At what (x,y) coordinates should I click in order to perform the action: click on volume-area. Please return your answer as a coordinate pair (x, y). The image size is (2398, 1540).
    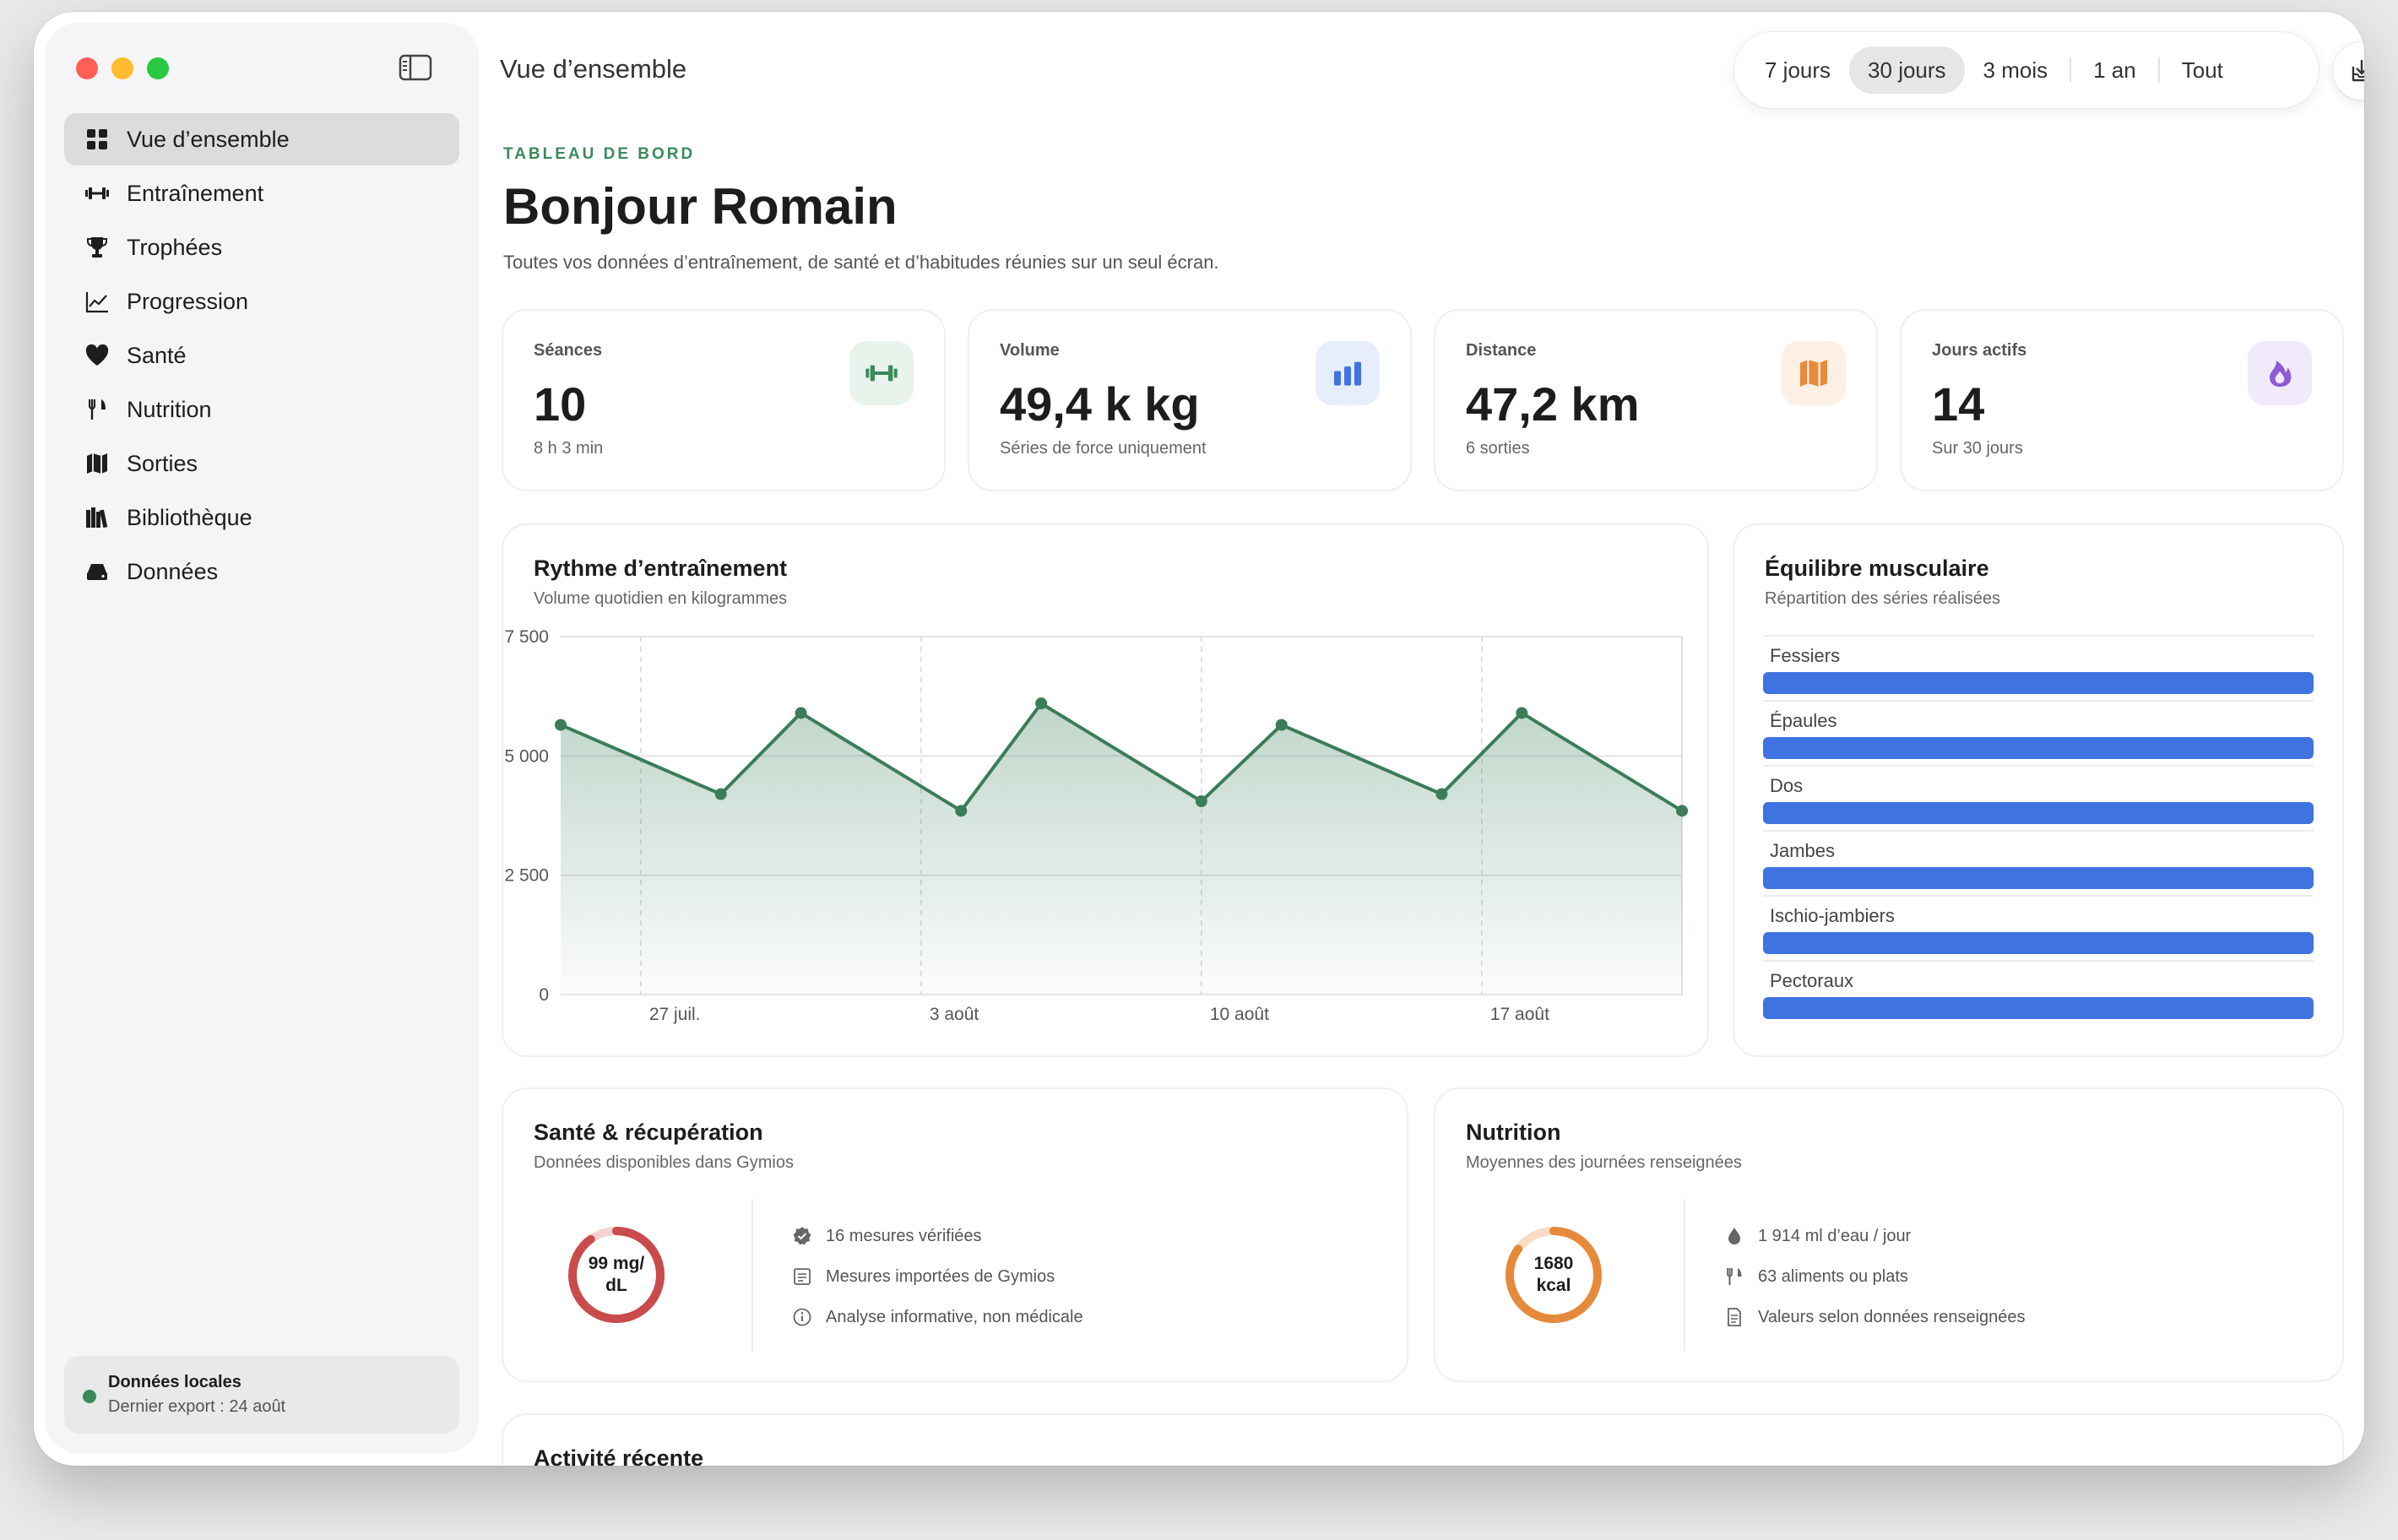
    Looking at the image, I should click on (1121, 849).